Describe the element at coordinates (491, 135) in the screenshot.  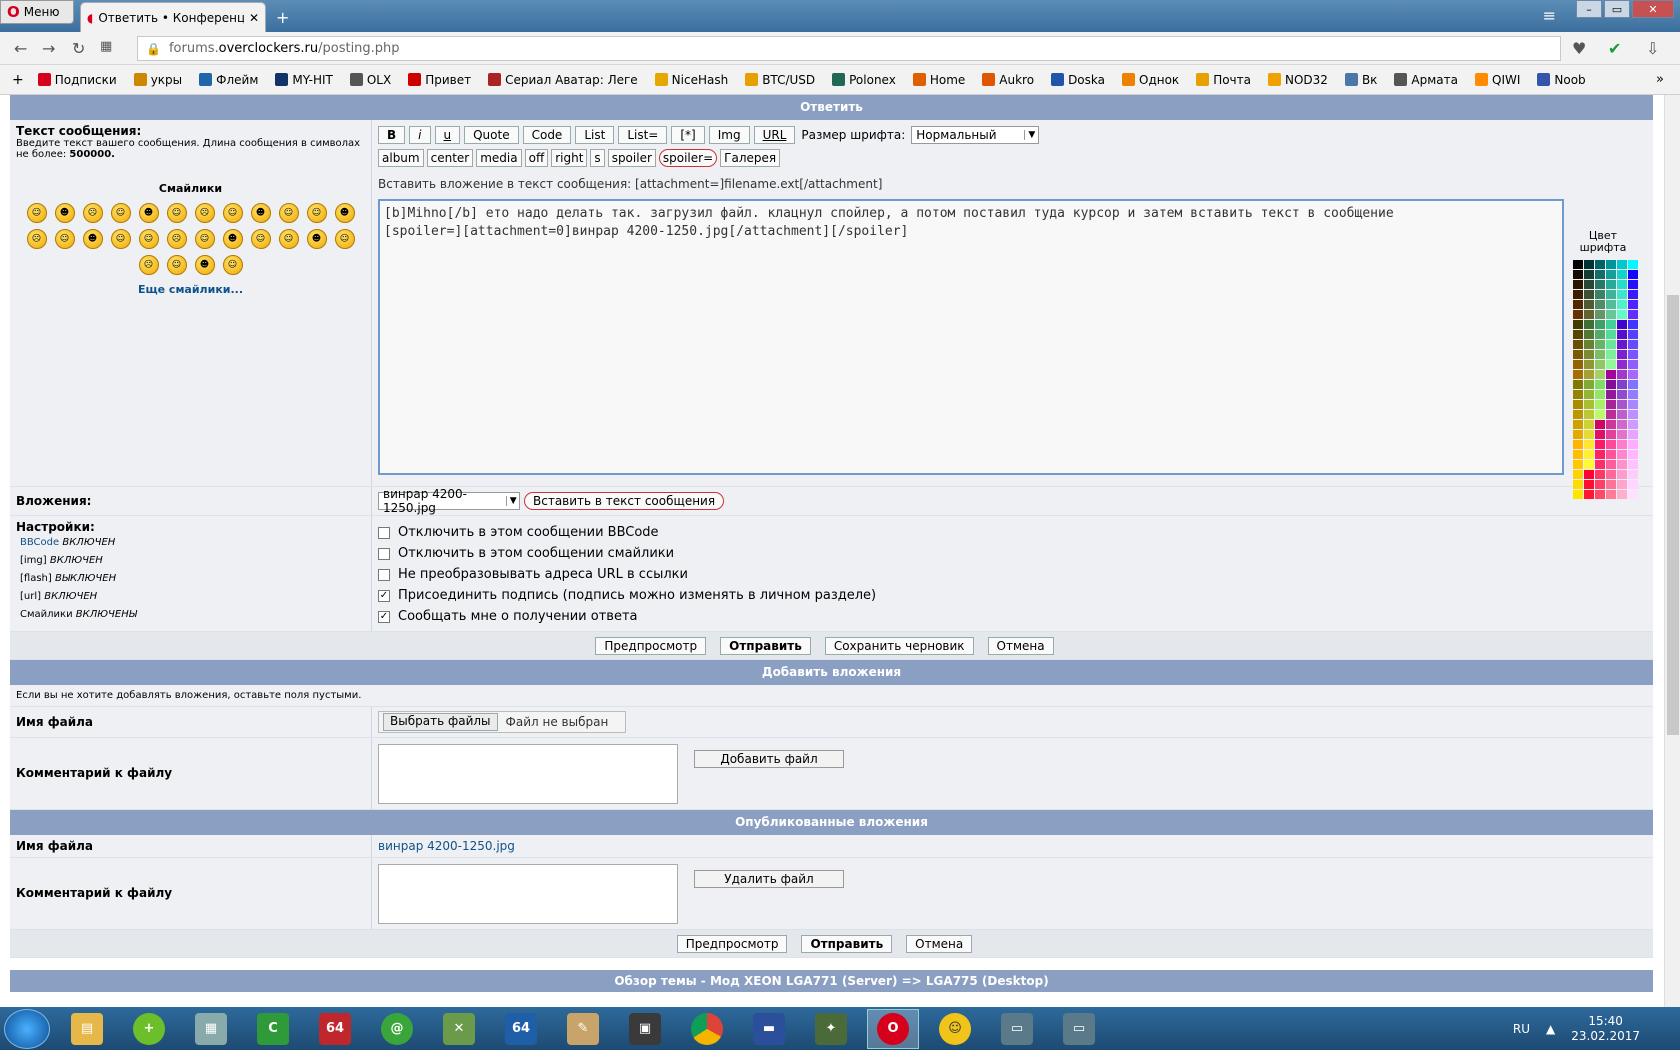
I see `bbcode-button-quote: Quote` at that location.